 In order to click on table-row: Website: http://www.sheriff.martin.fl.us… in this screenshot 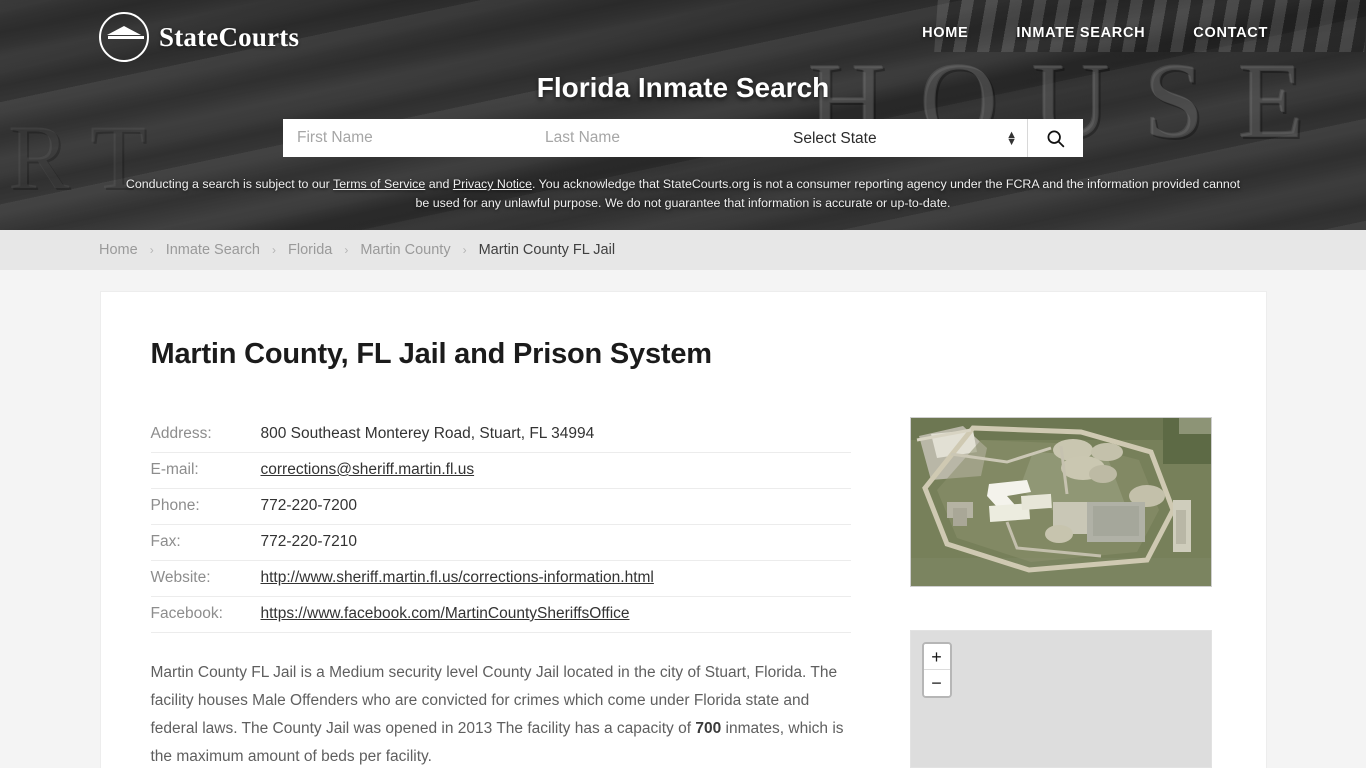, I will do `click(500, 578)`.